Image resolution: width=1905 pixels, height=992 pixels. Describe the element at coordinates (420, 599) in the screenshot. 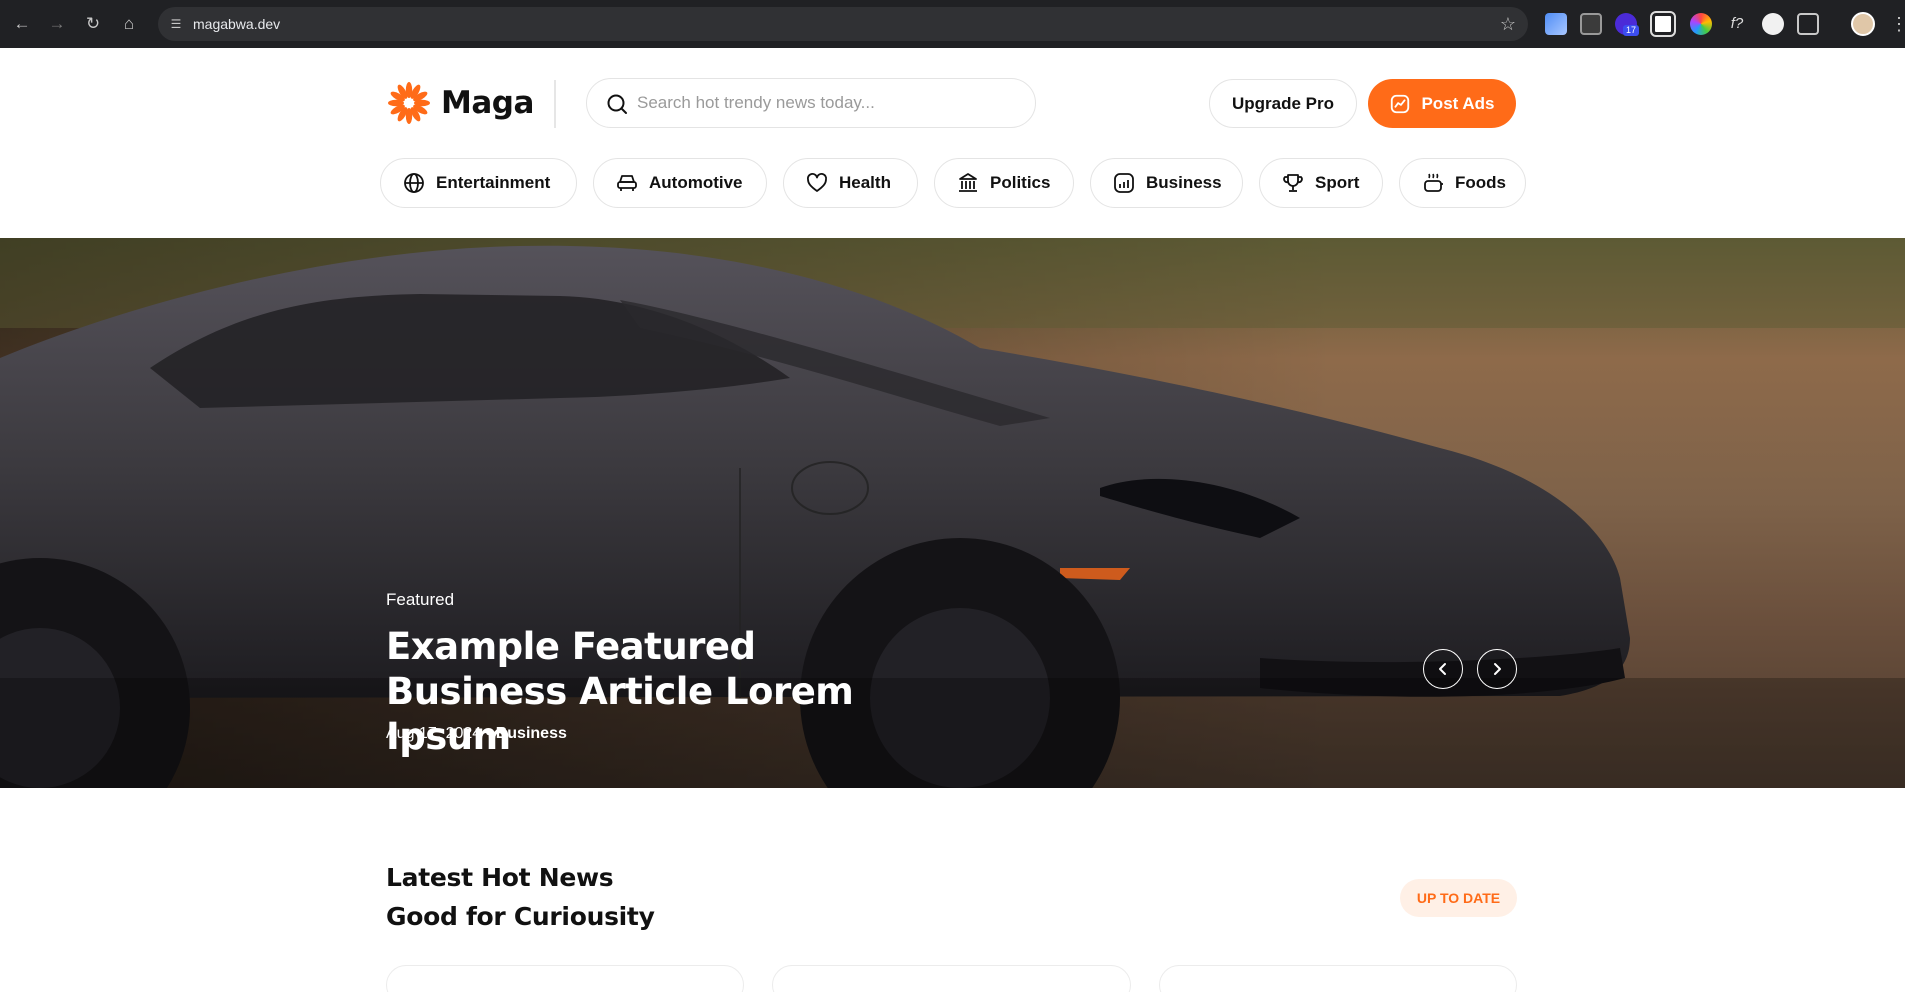

I see `hero-tag: Featured` at that location.